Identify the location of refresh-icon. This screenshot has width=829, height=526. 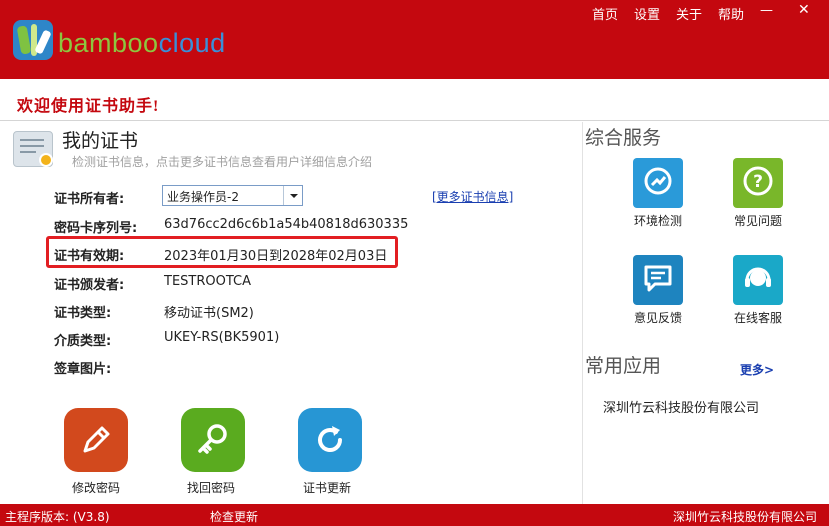
(330, 440).